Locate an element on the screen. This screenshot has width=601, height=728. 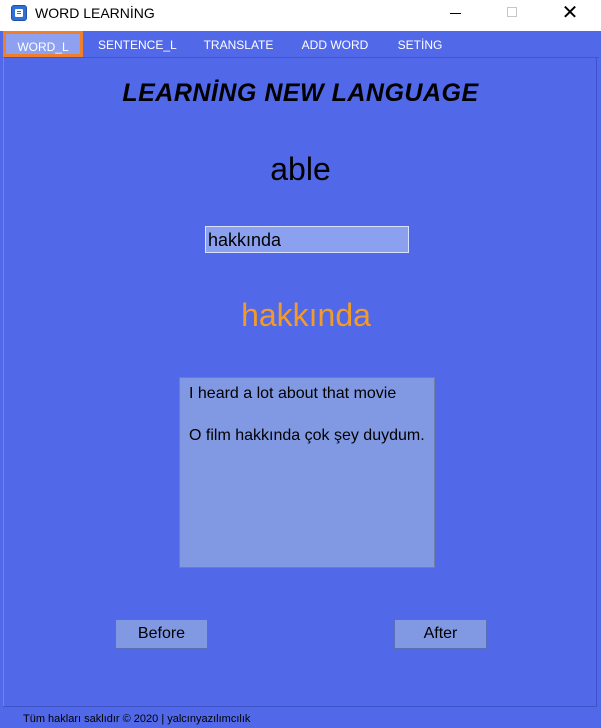
tab-translate: TRANSLATE is located at coordinates (238, 45).